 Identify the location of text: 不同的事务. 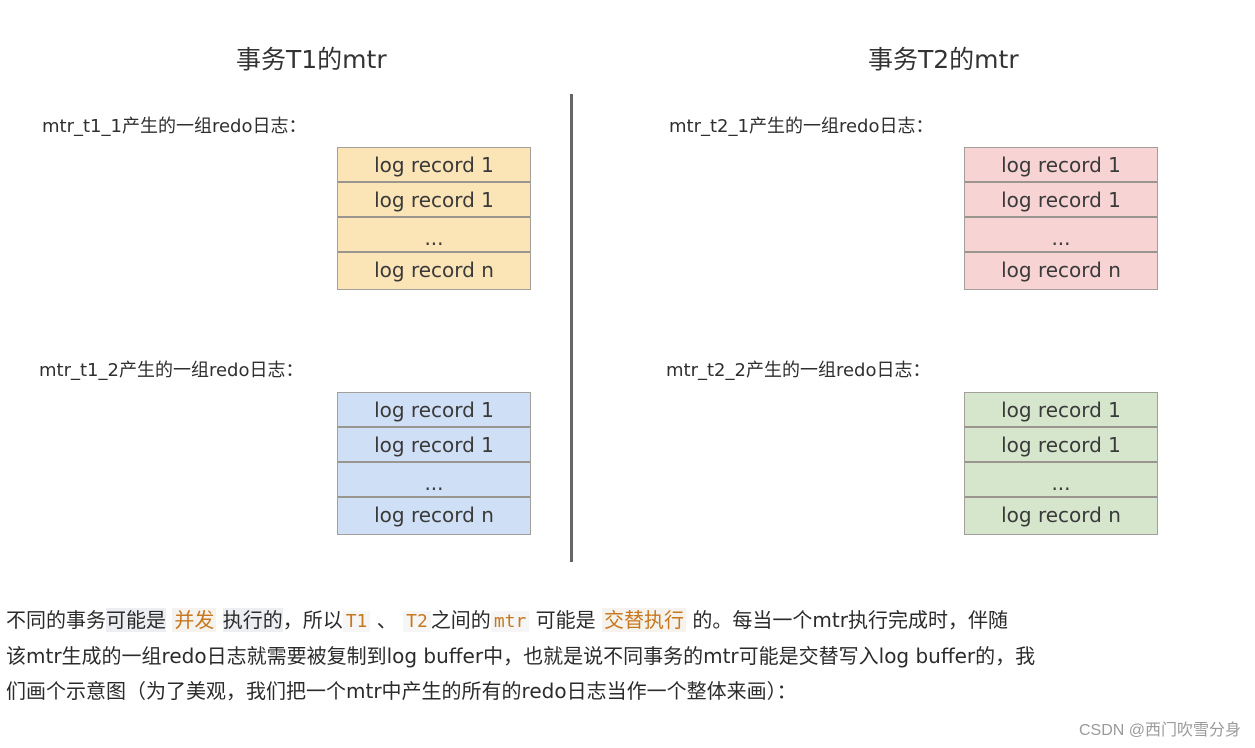
(56, 620).